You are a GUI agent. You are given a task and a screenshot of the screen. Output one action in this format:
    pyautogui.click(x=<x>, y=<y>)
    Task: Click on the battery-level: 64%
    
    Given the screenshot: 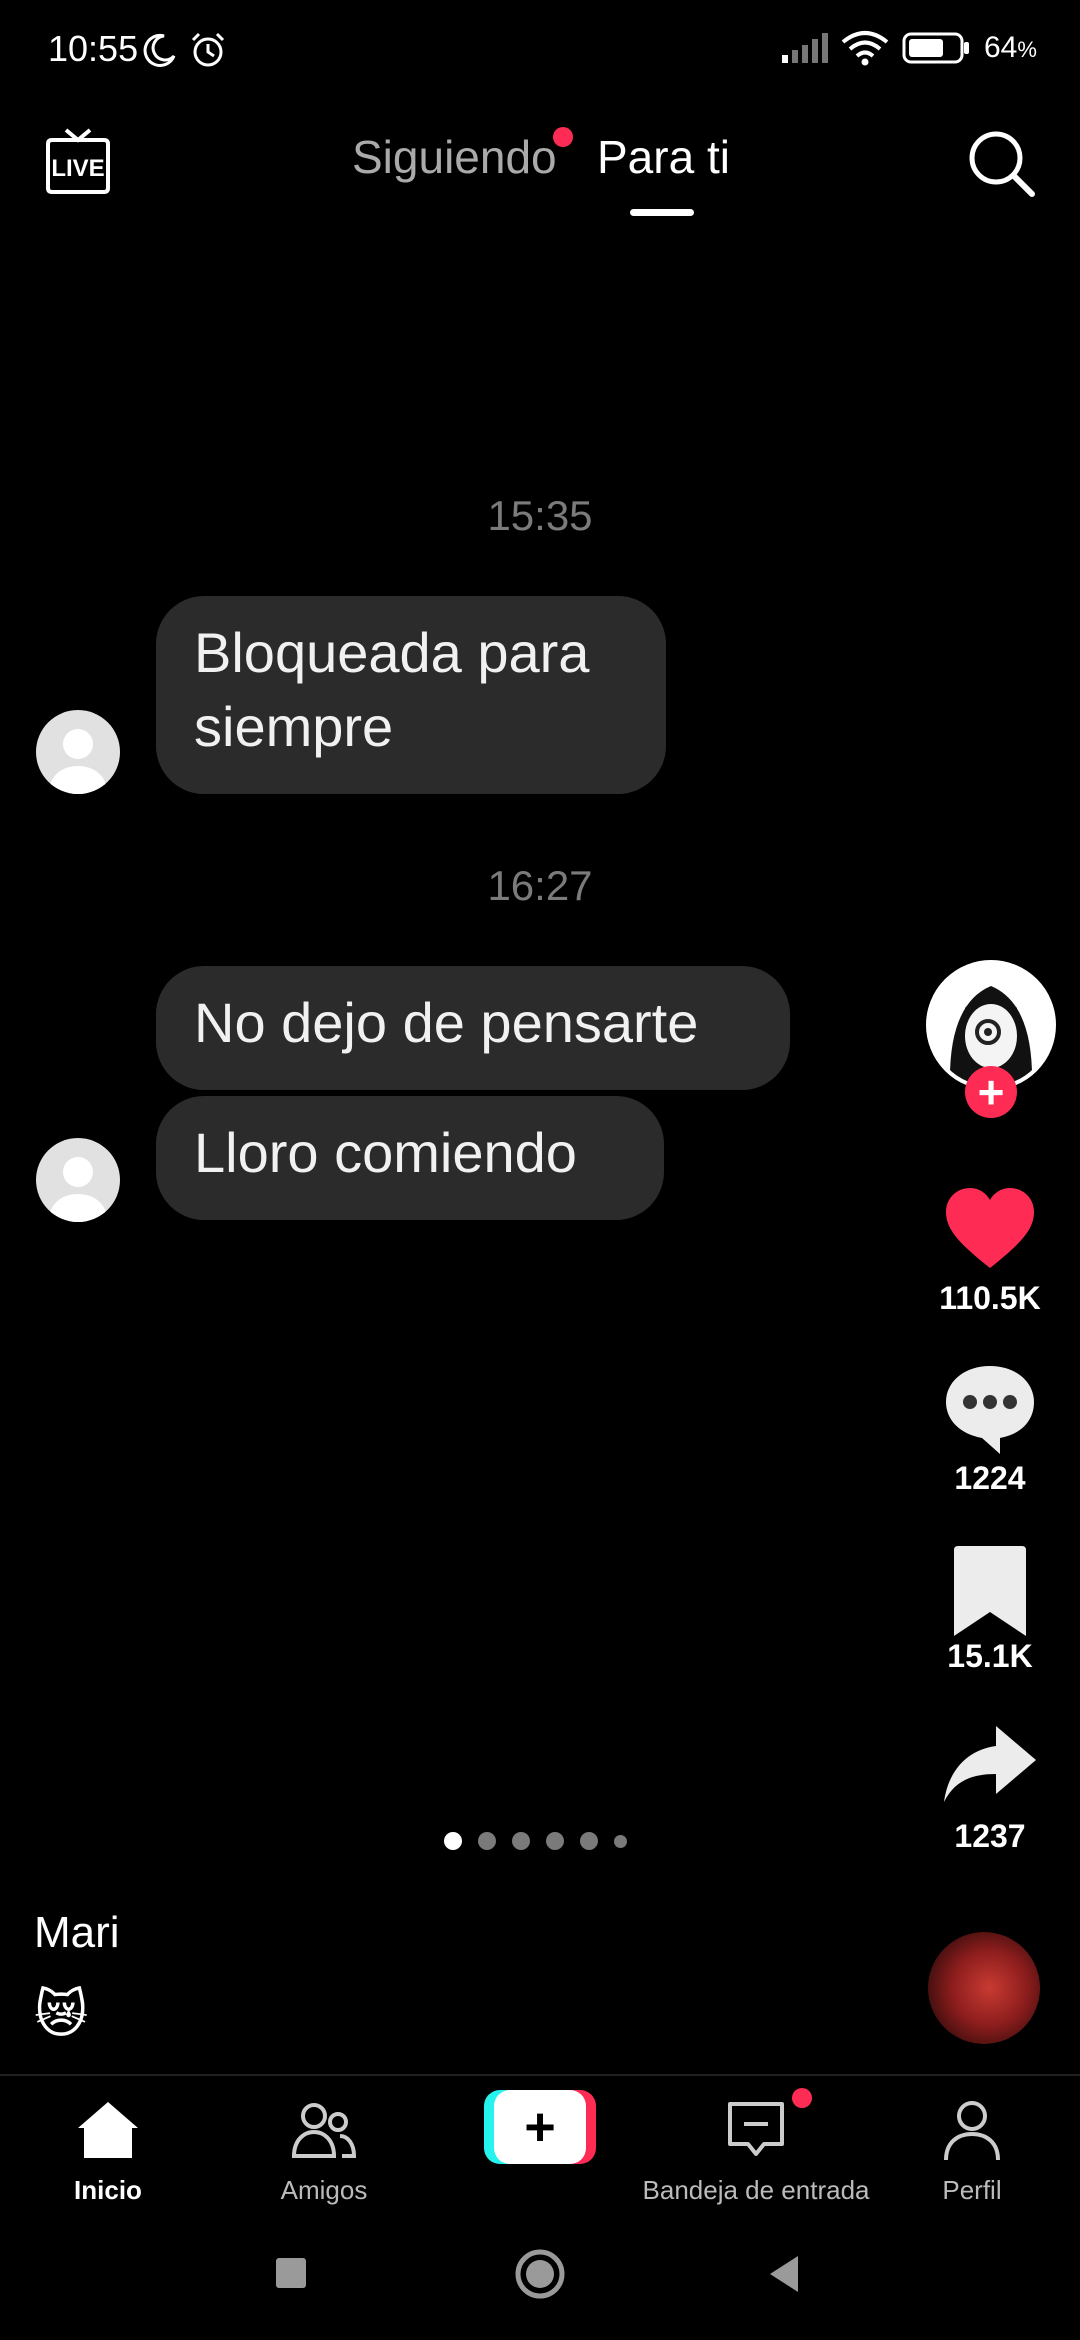 What is the action you would take?
    pyautogui.click(x=1010, y=47)
    